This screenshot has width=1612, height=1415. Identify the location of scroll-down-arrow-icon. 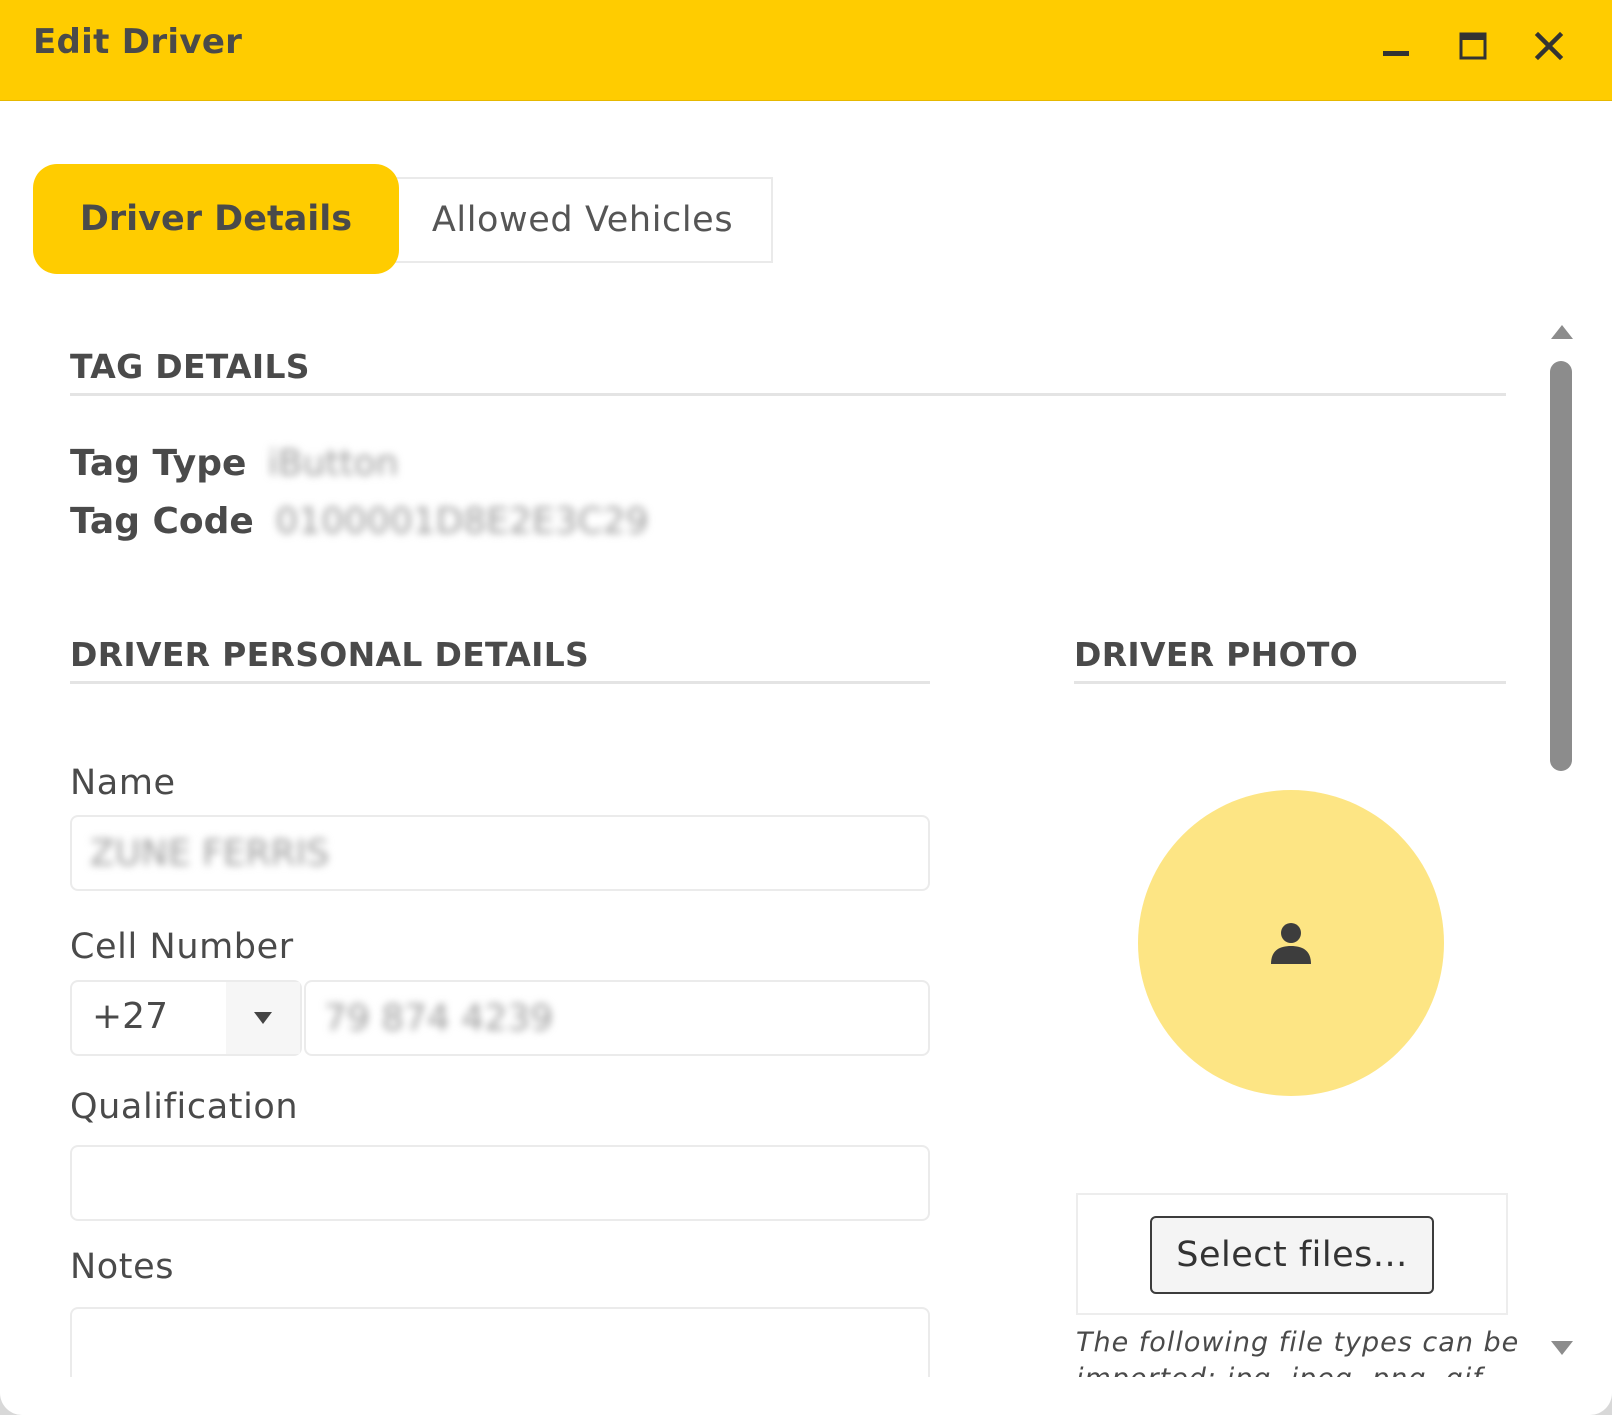
(1562, 1348).